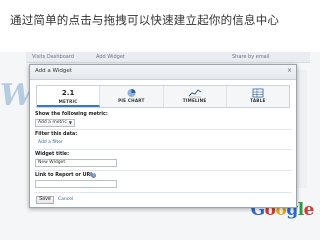  Describe the element at coordinates (70, 122) in the screenshot. I see `chevron-down-icon: ▼` at that location.